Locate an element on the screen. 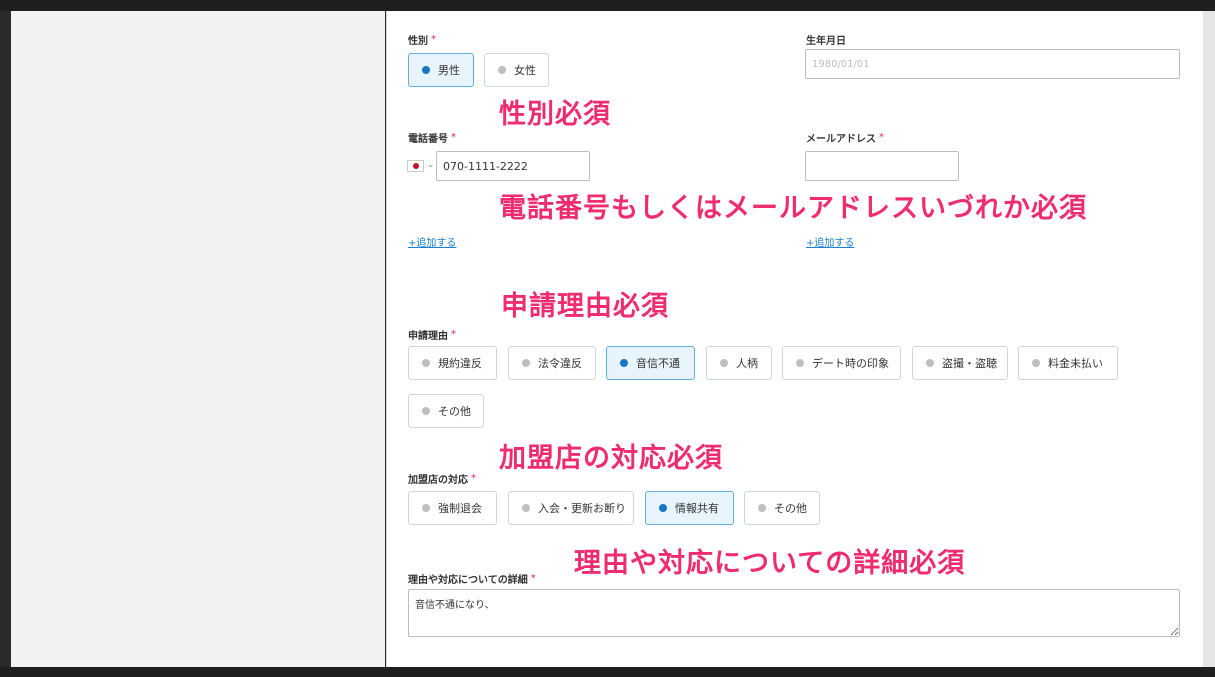 The height and width of the screenshot is (677, 1215). birthdate-placeholder: 1980/01/01 is located at coordinates (841, 64).